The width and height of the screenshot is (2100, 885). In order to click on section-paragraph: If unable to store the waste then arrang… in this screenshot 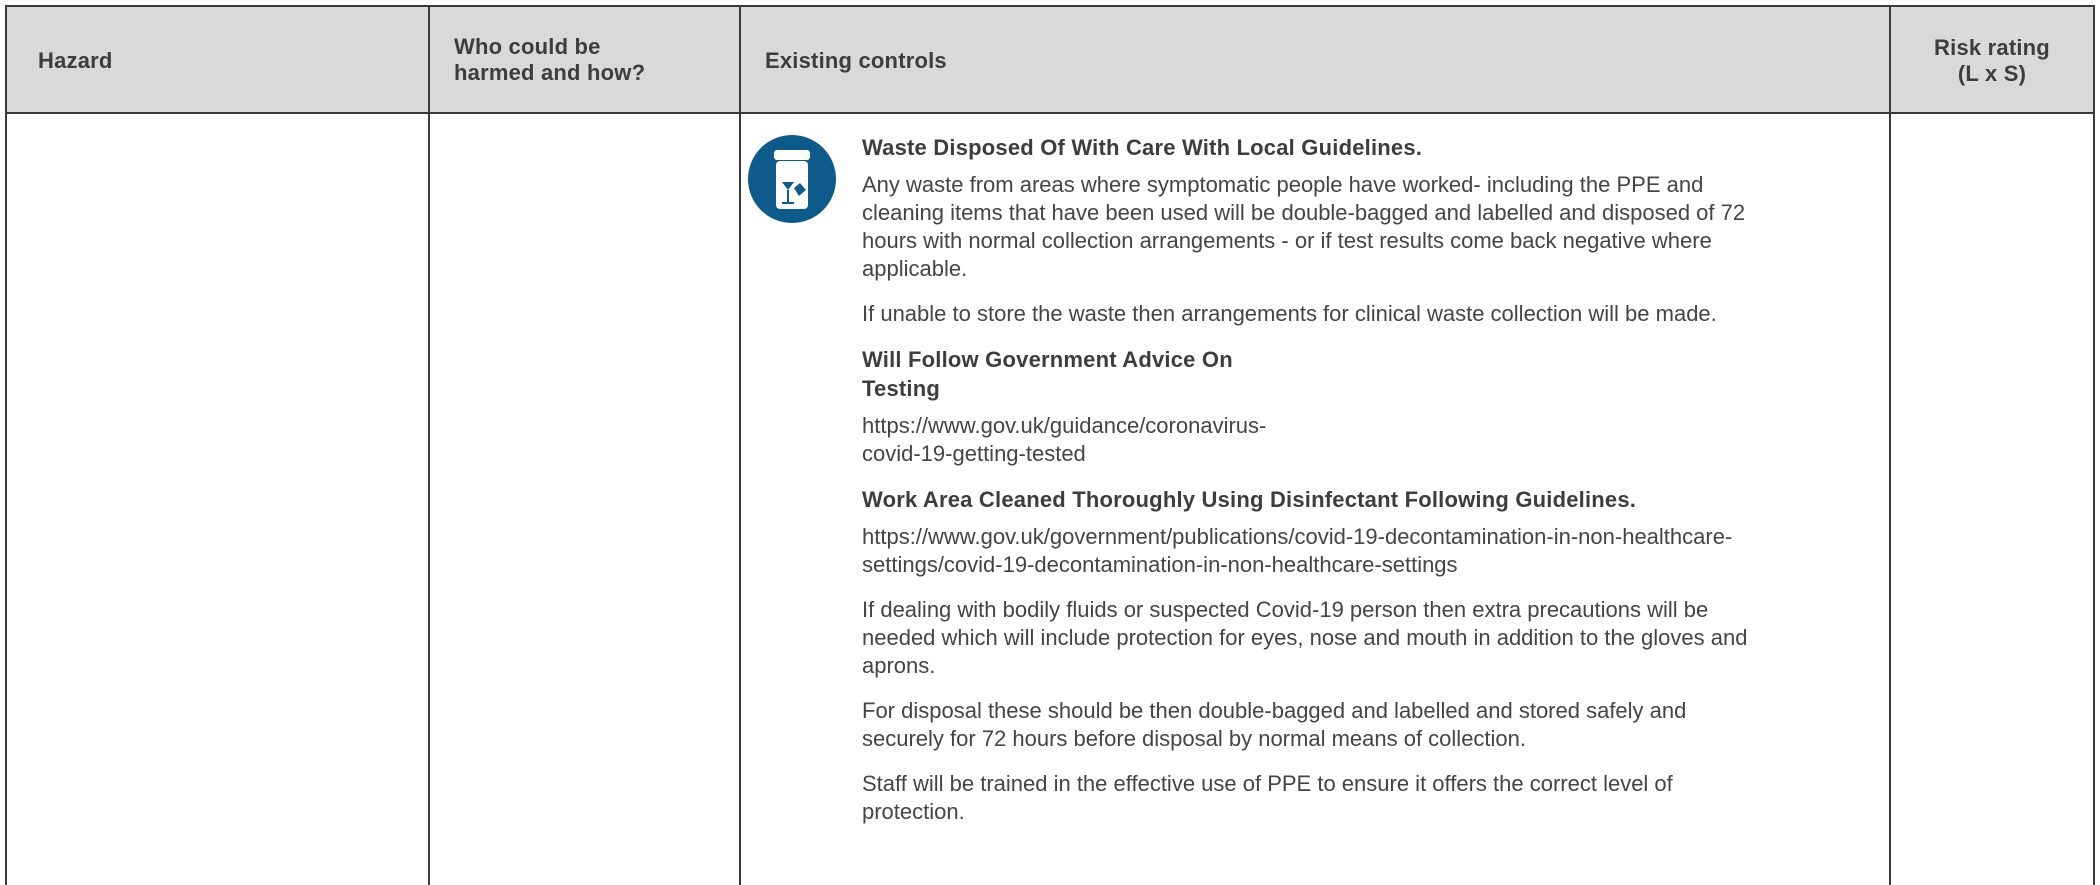, I will do `click(1289, 313)`.